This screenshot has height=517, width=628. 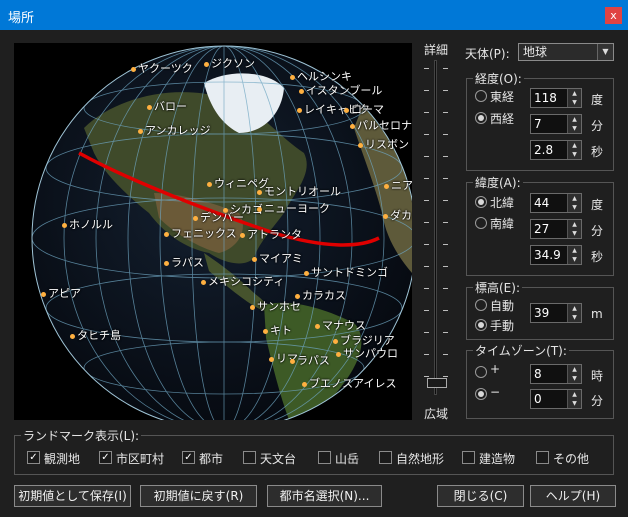 I want to click on city-label: パルセロナ, so click(x=381, y=125).